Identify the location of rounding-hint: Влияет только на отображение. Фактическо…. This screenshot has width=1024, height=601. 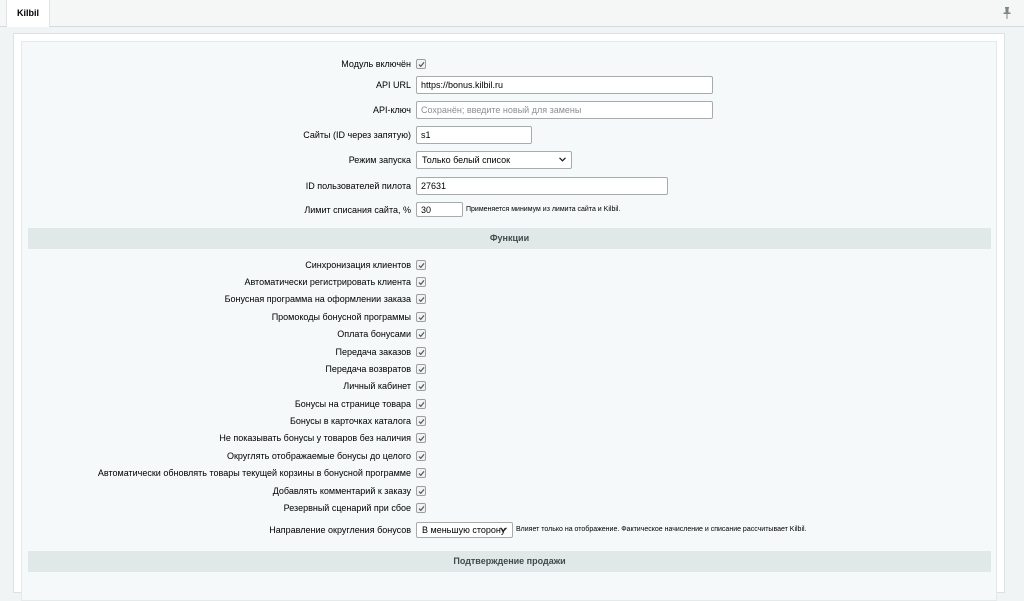
(661, 529).